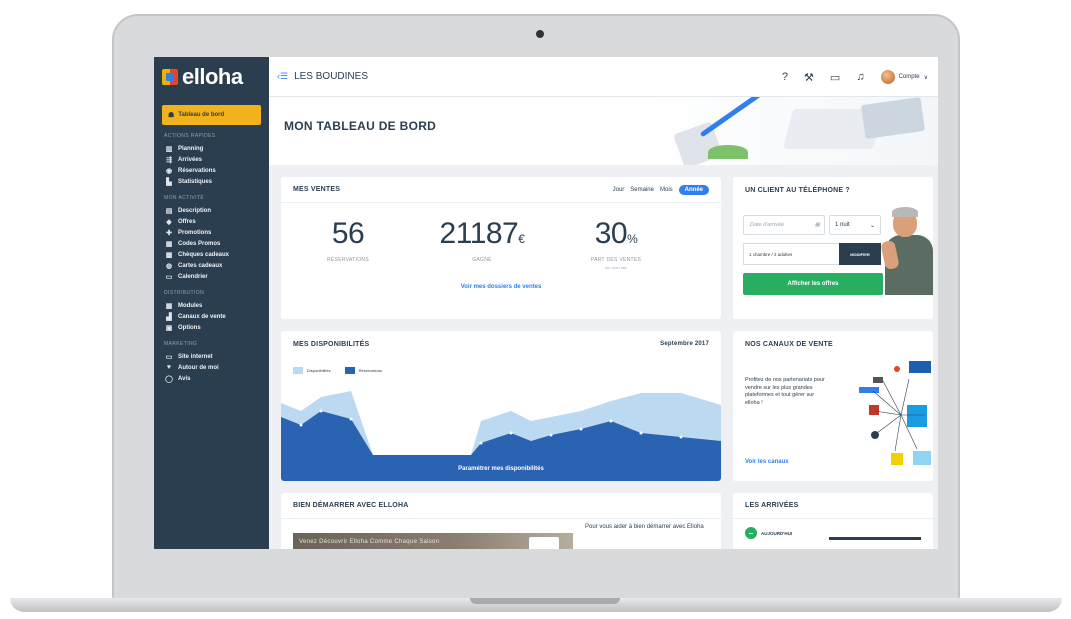  I want to click on legend-availability: Disponibilités, so click(312, 370).